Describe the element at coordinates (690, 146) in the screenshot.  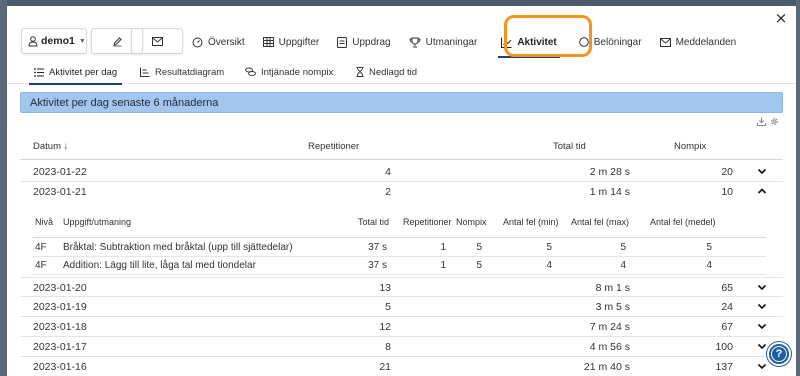
I see `header-nompix: Nompix` at that location.